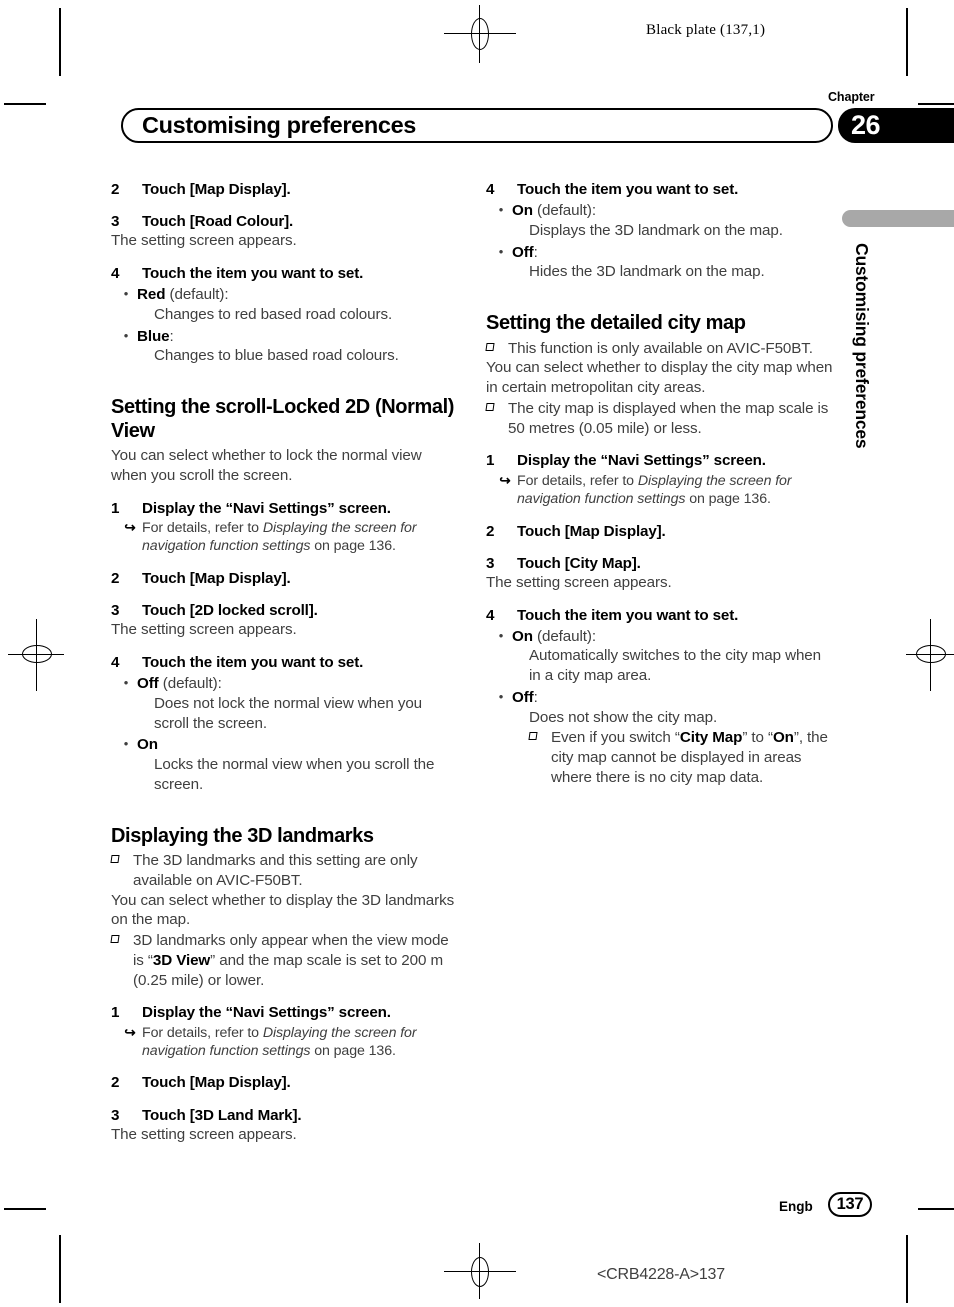  I want to click on note-prefix: Even if you switch “, so click(615, 738).